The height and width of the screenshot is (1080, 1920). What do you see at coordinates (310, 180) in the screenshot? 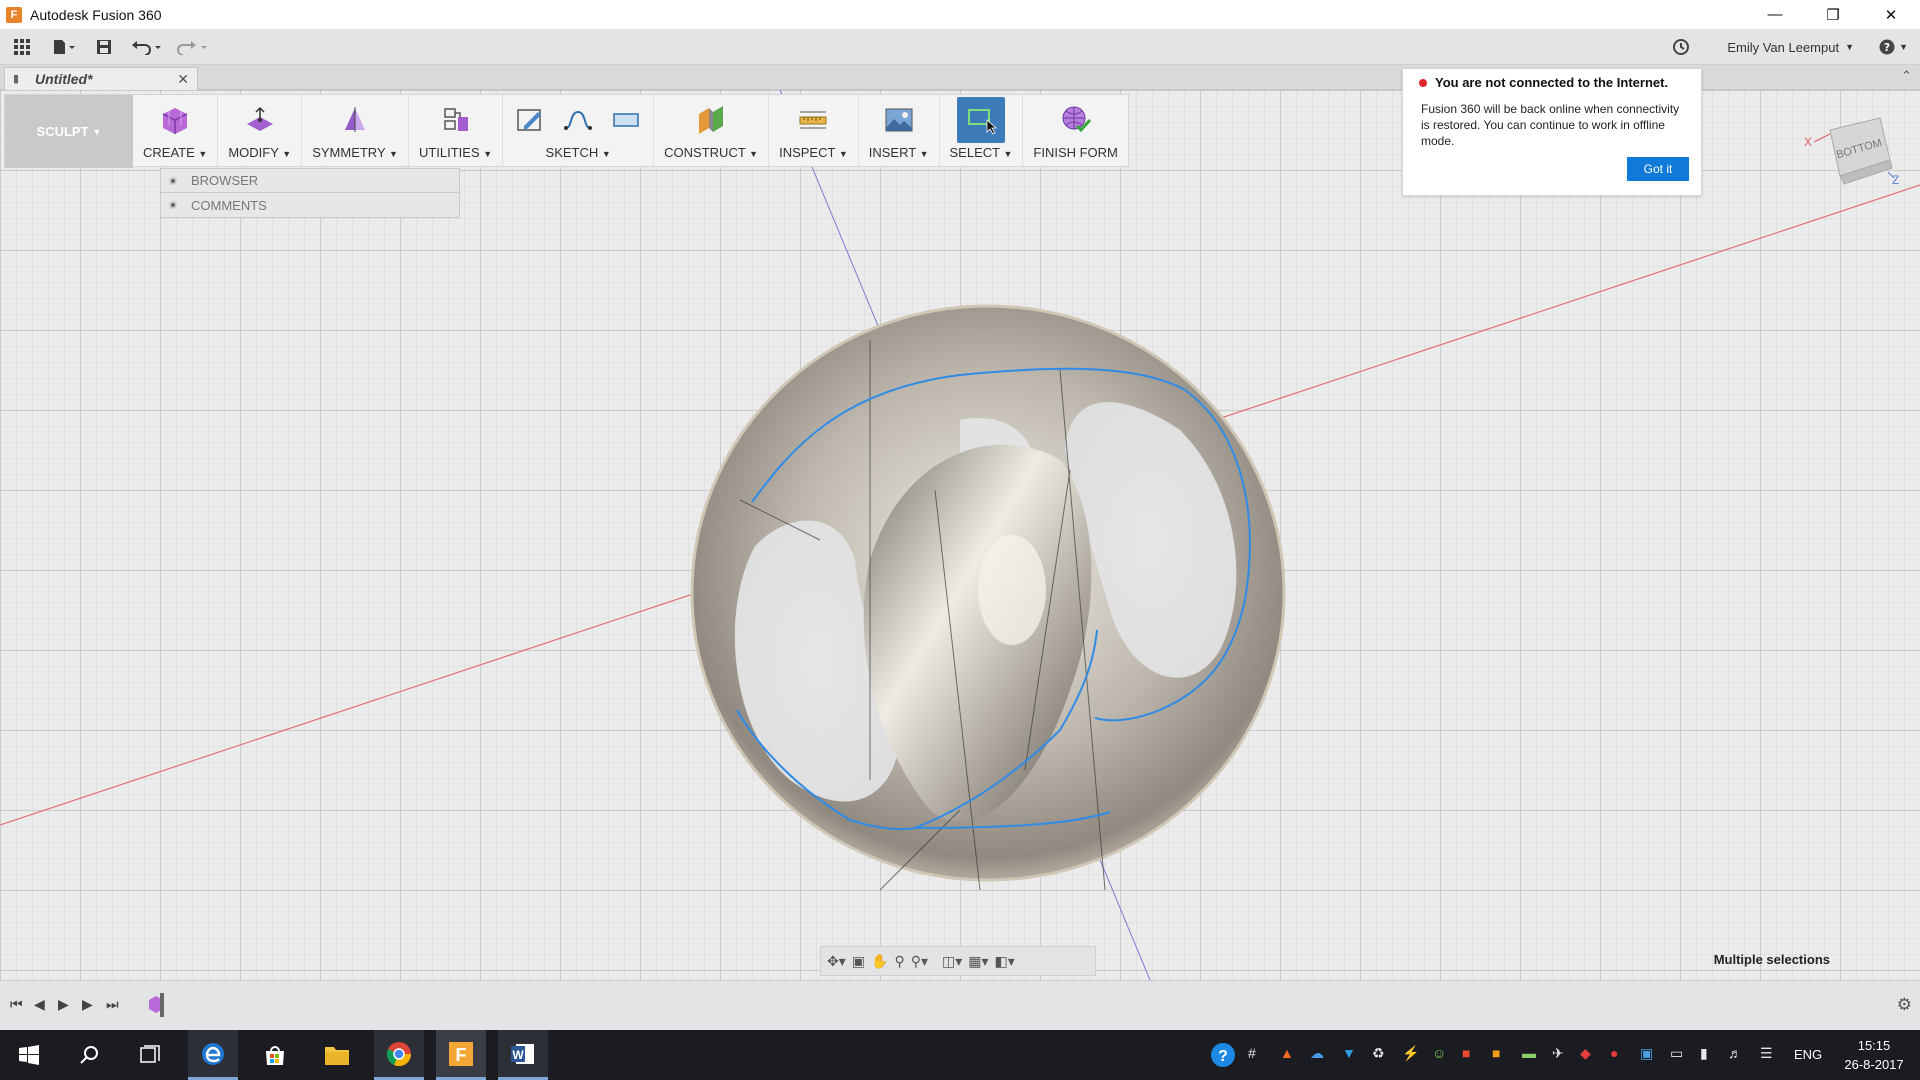
I see `browser-panel: BROWSER` at bounding box center [310, 180].